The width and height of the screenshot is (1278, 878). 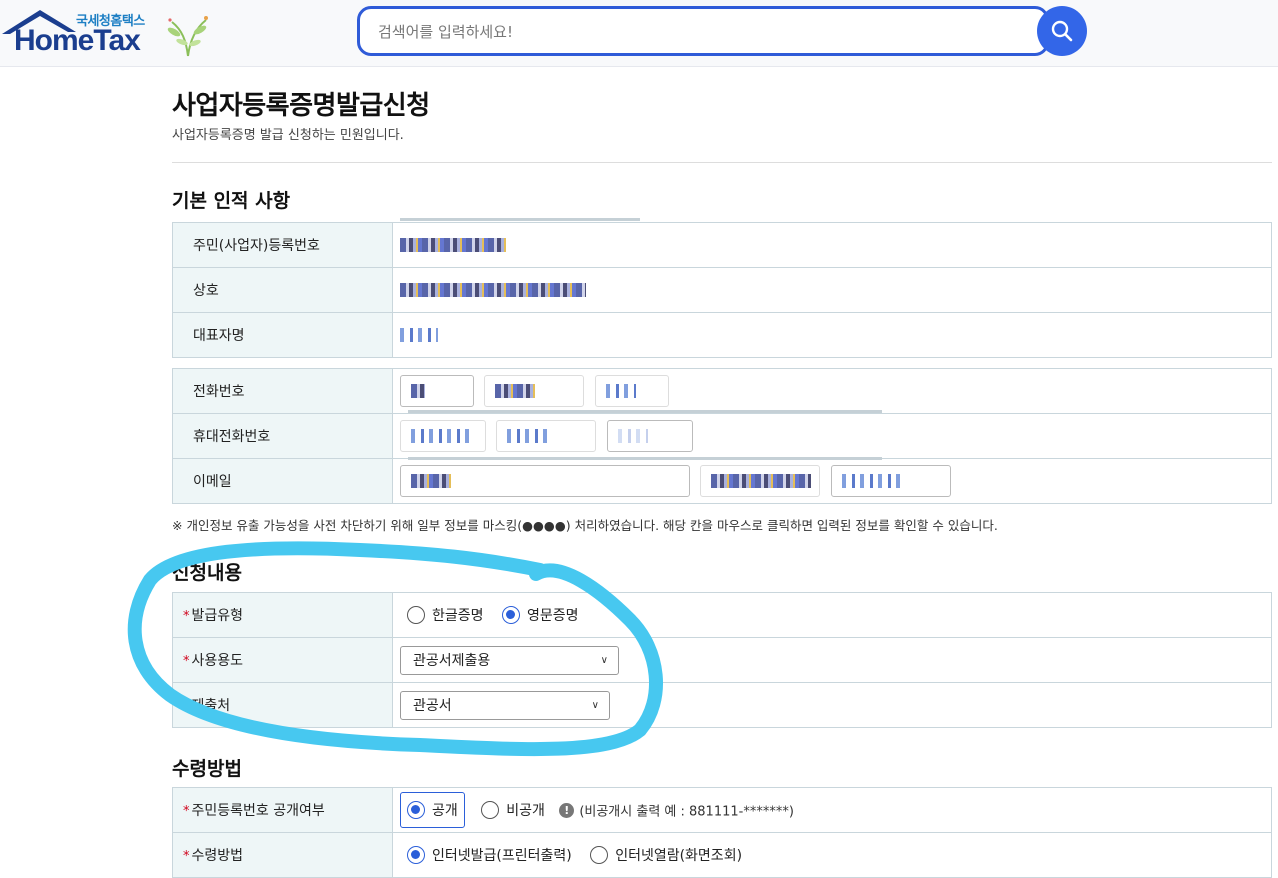 What do you see at coordinates (832, 855) in the screenshot?
I see `receipt-method-options: 인터넷발급(프린터출력) 인터넷열람(화면조회)` at bounding box center [832, 855].